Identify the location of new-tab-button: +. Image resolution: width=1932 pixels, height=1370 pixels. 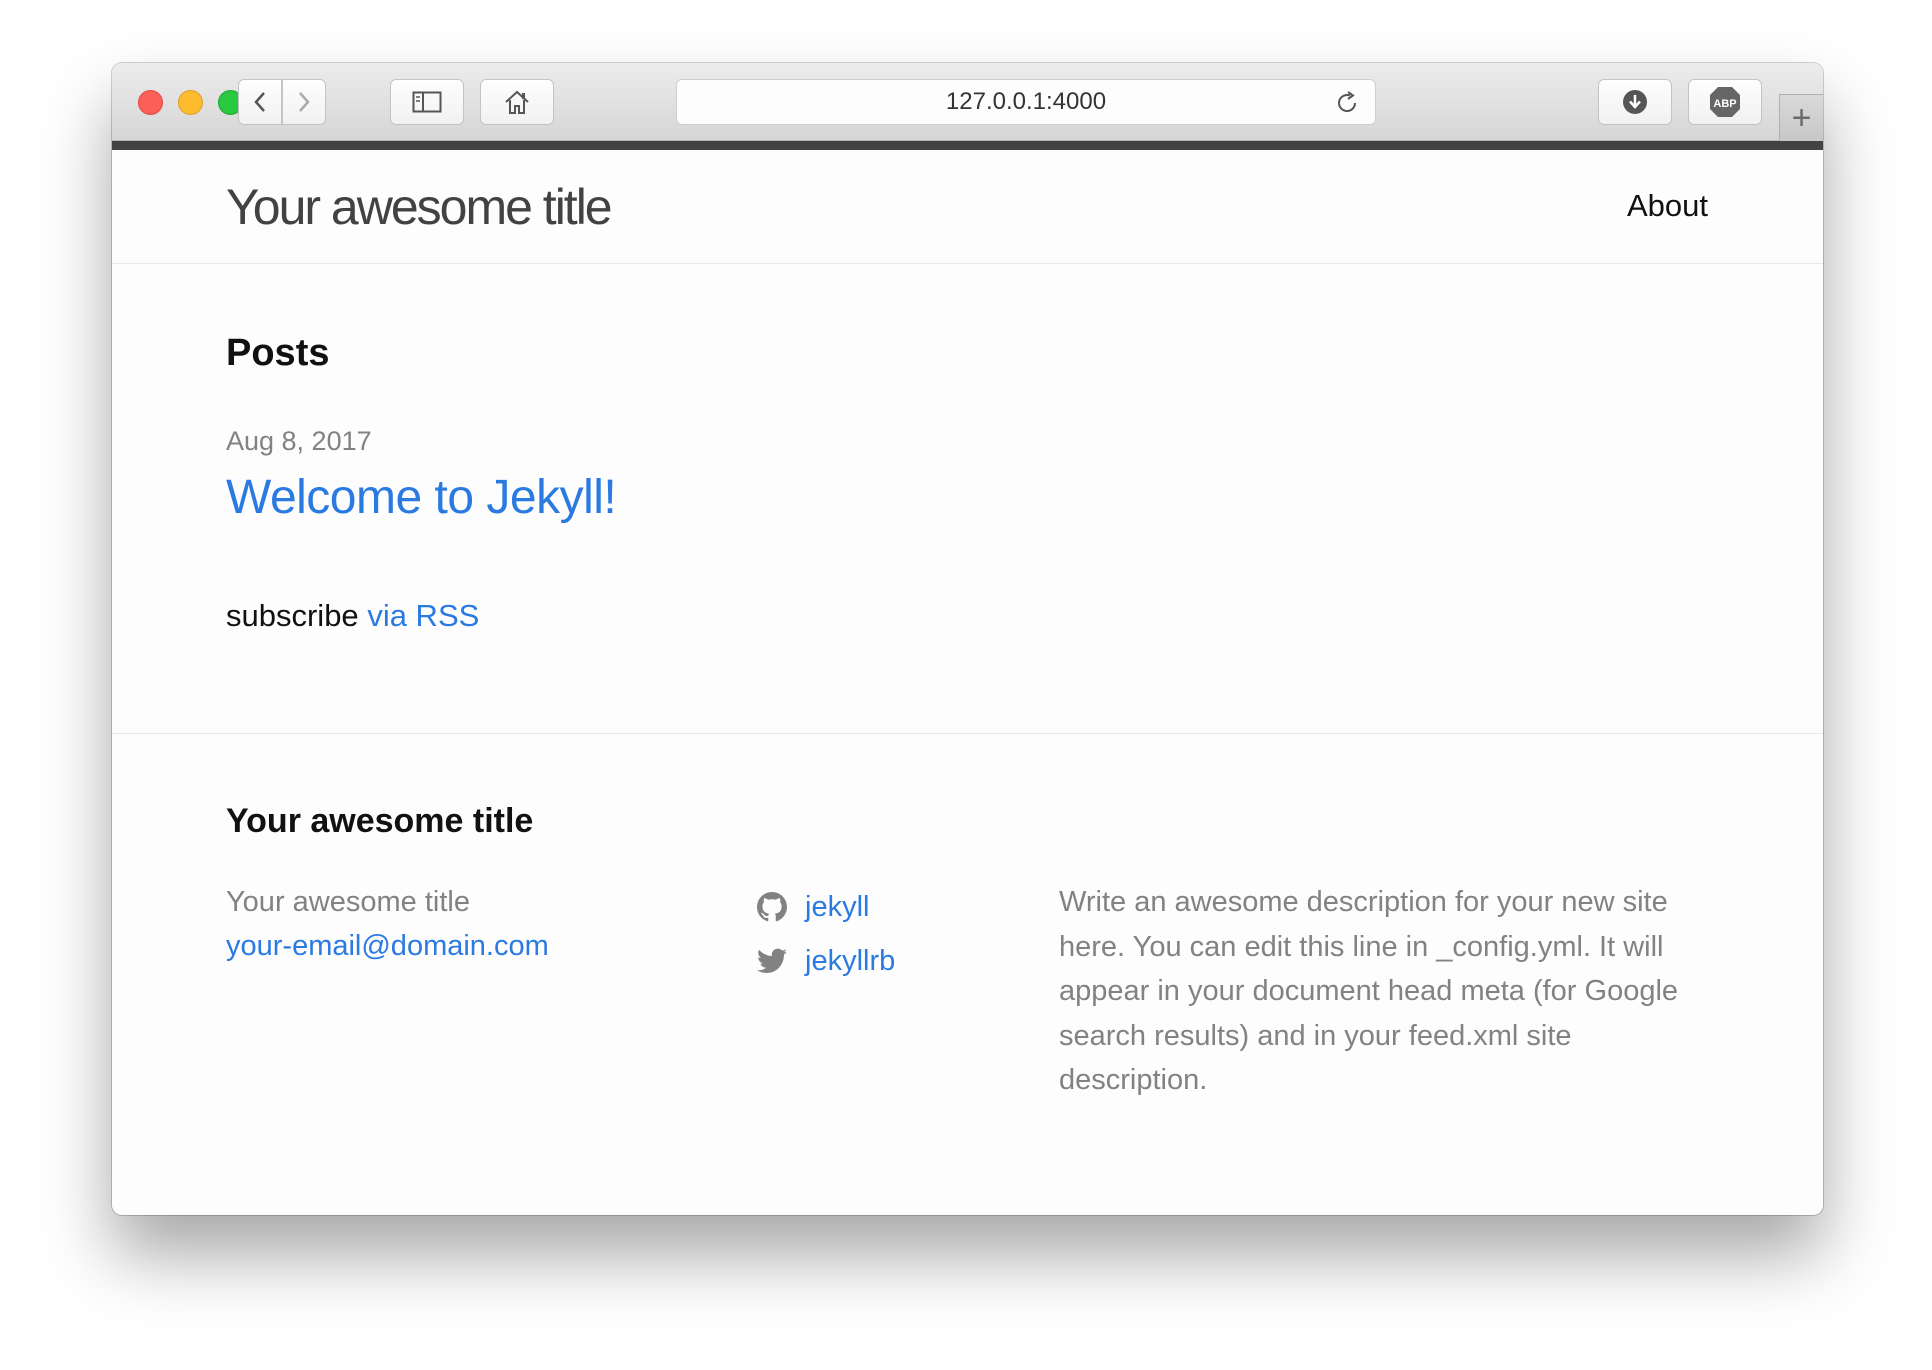
(1801, 117).